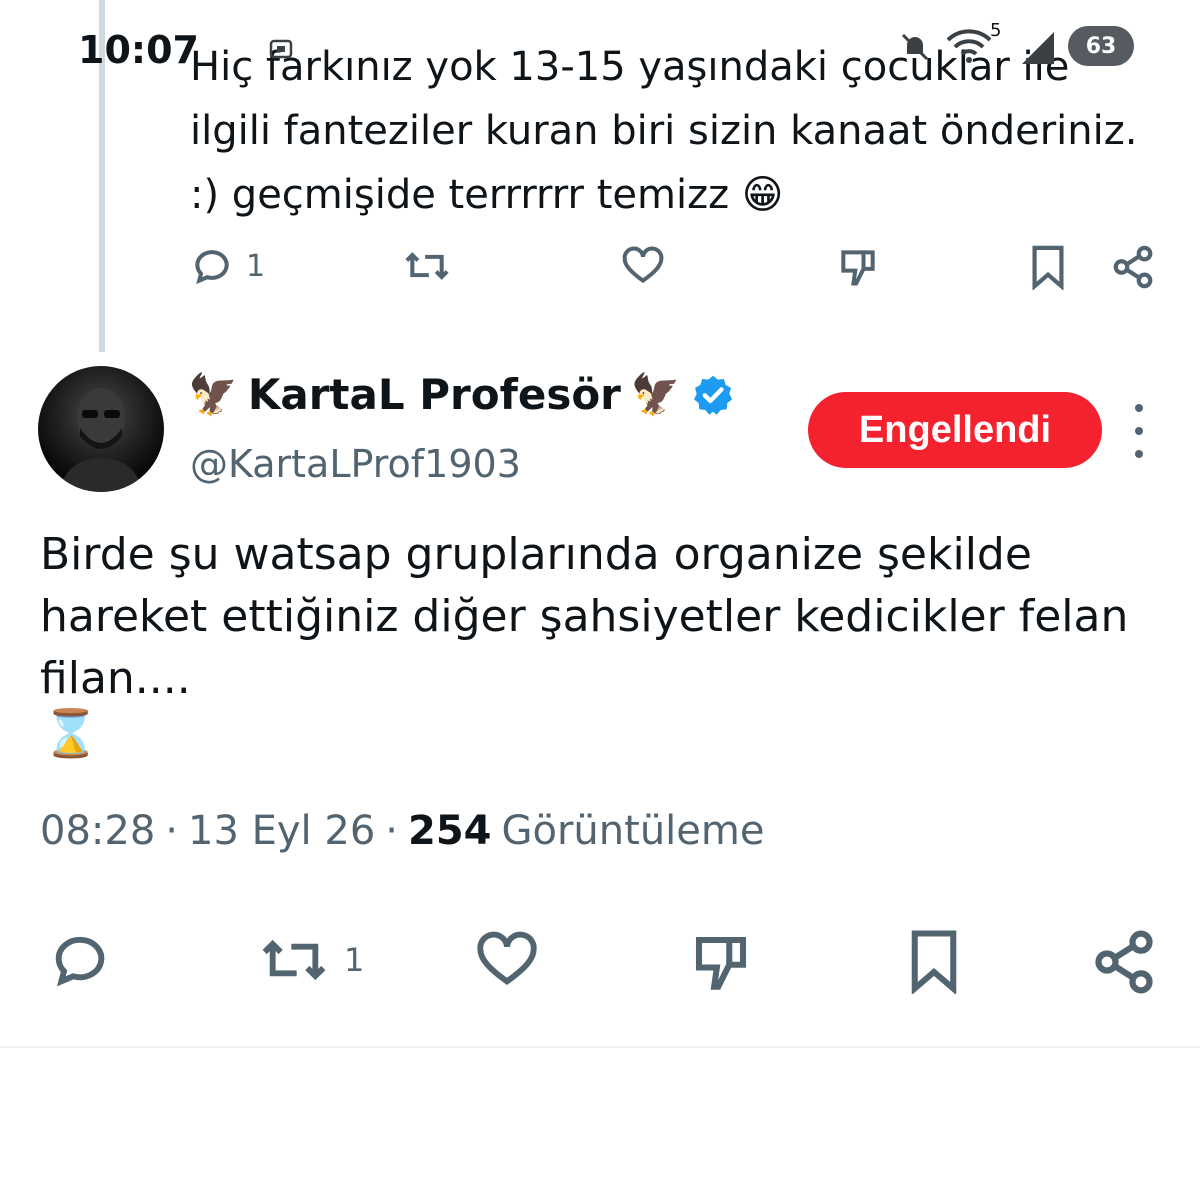  I want to click on more-options-button, so click(1139, 431).